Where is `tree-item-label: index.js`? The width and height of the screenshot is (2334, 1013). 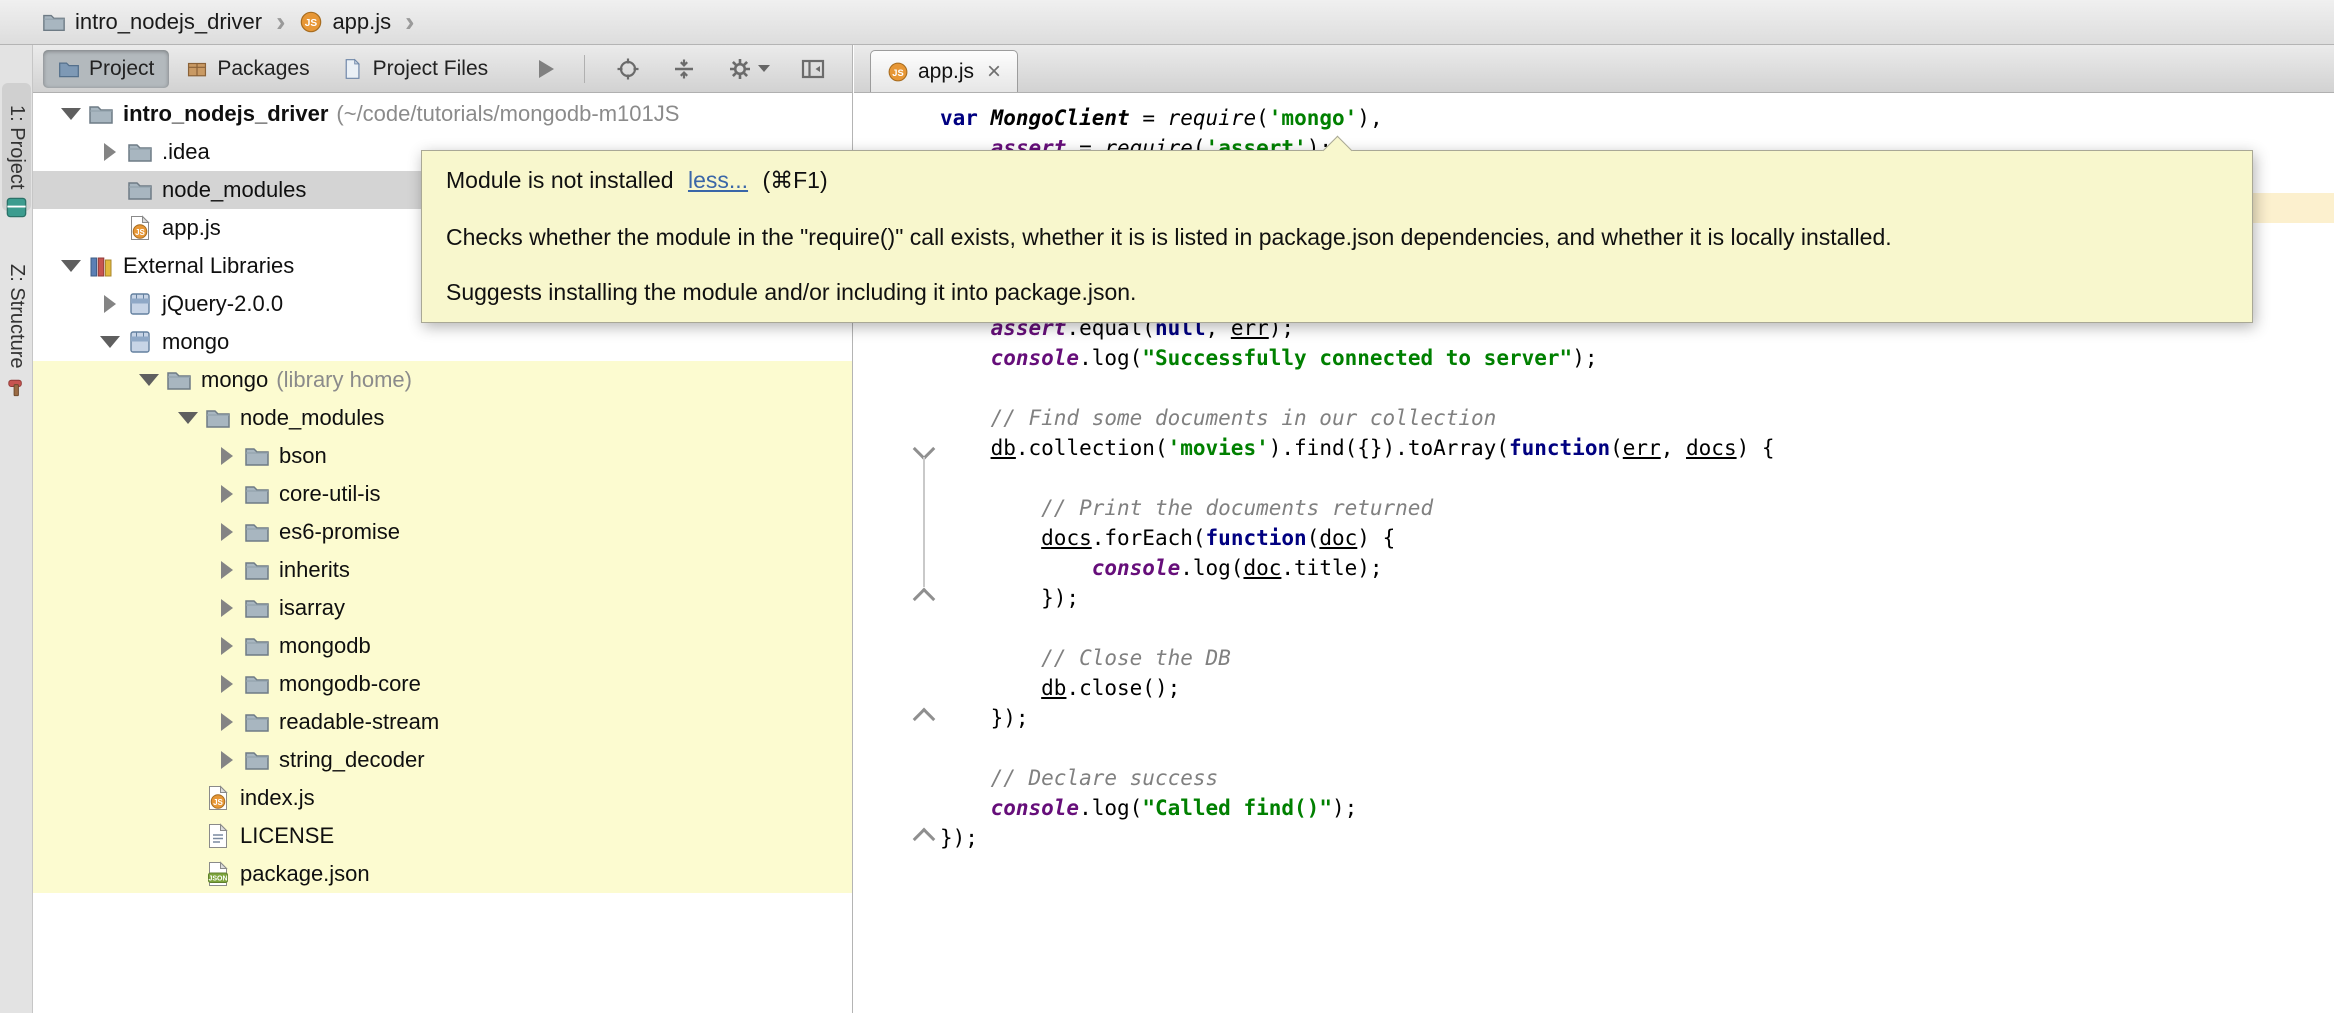 tree-item-label: index.js is located at coordinates (277, 797).